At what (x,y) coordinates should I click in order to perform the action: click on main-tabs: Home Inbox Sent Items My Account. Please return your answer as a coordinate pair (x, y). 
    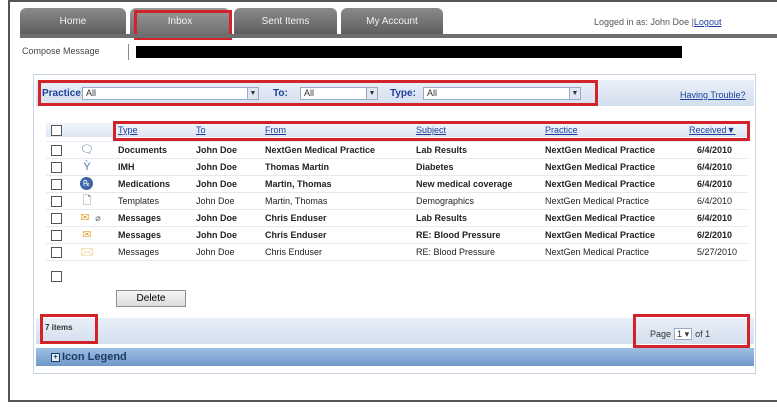
    Looking at the image, I should click on (233, 21).